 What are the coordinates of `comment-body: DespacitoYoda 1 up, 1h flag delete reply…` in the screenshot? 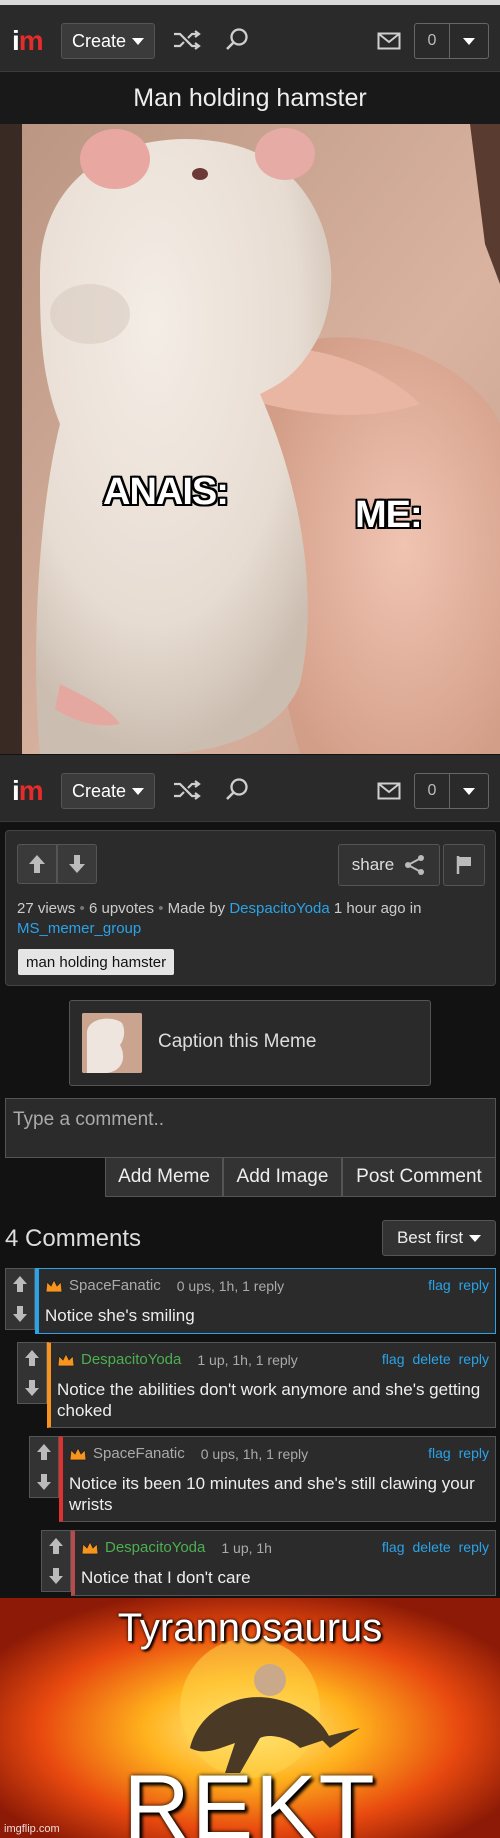 It's located at (283, 1563).